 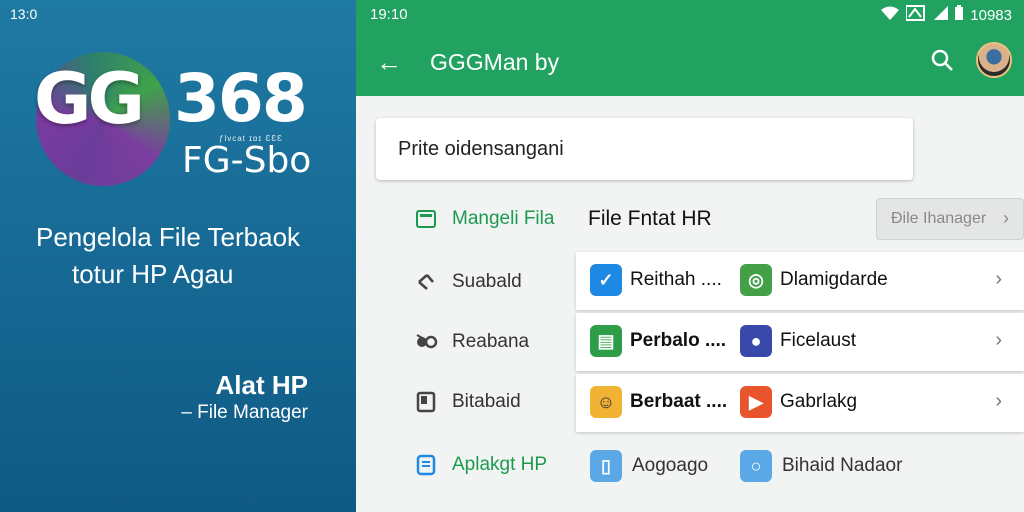 What do you see at coordinates (500, 464) in the screenshot?
I see `sidebar-item-label: Aplakgt HP` at bounding box center [500, 464].